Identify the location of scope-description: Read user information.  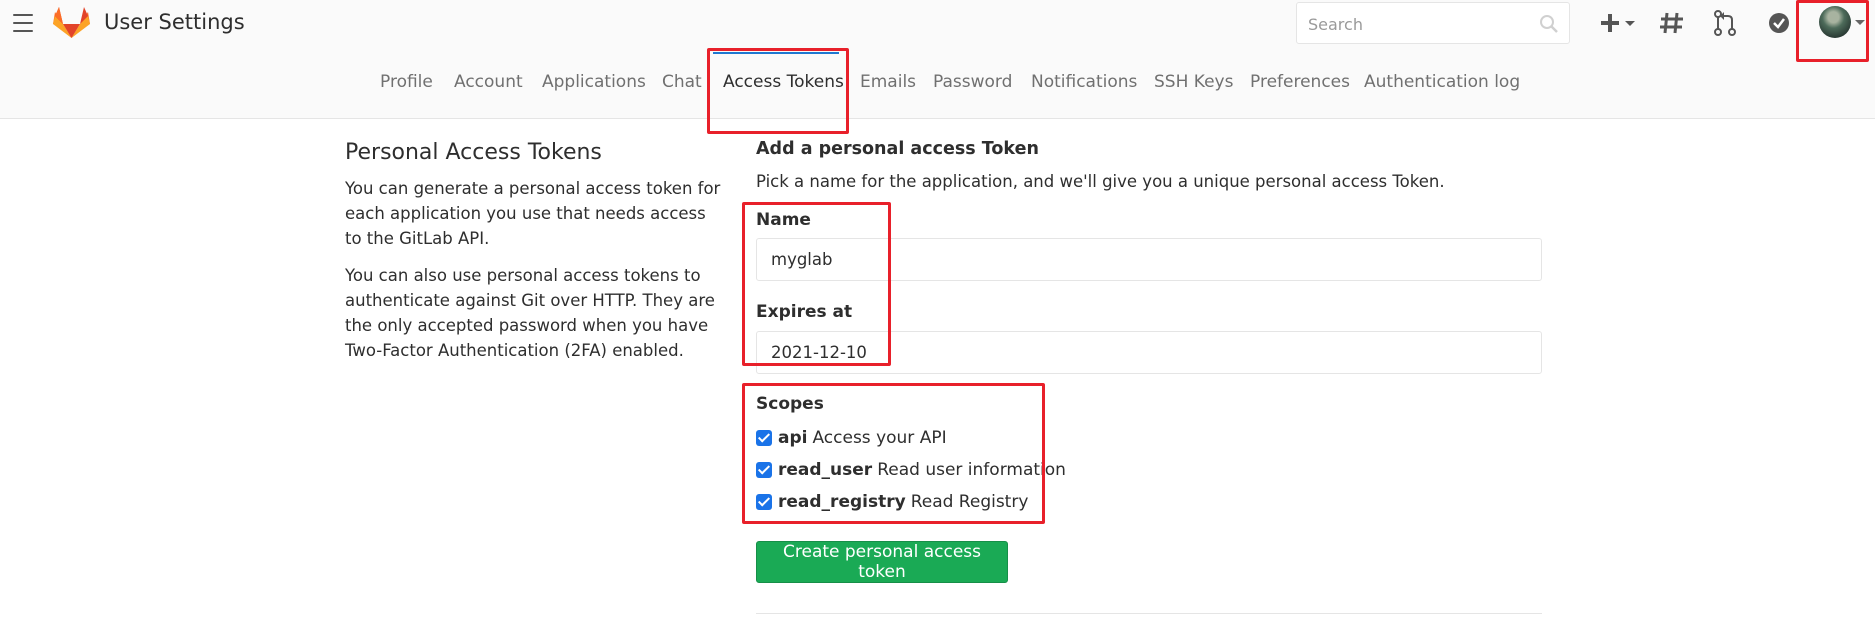
(971, 470).